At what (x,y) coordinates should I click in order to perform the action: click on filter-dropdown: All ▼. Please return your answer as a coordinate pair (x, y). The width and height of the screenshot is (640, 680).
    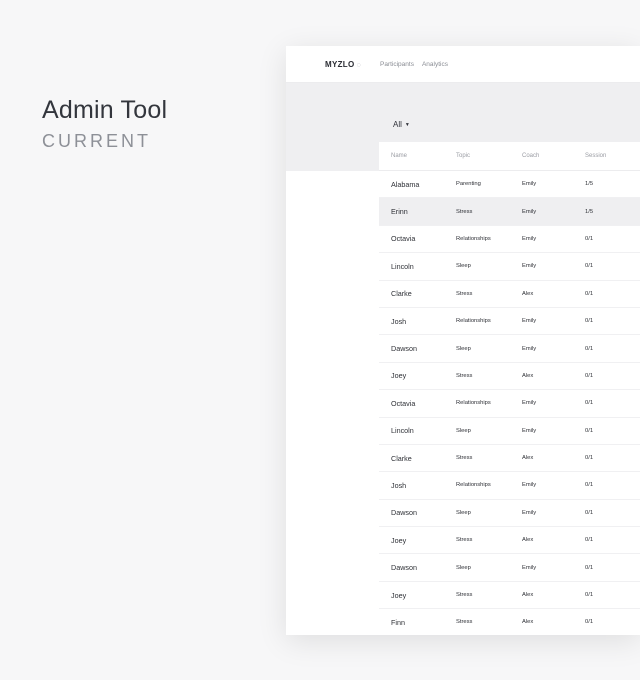
    Looking at the image, I should click on (401, 124).